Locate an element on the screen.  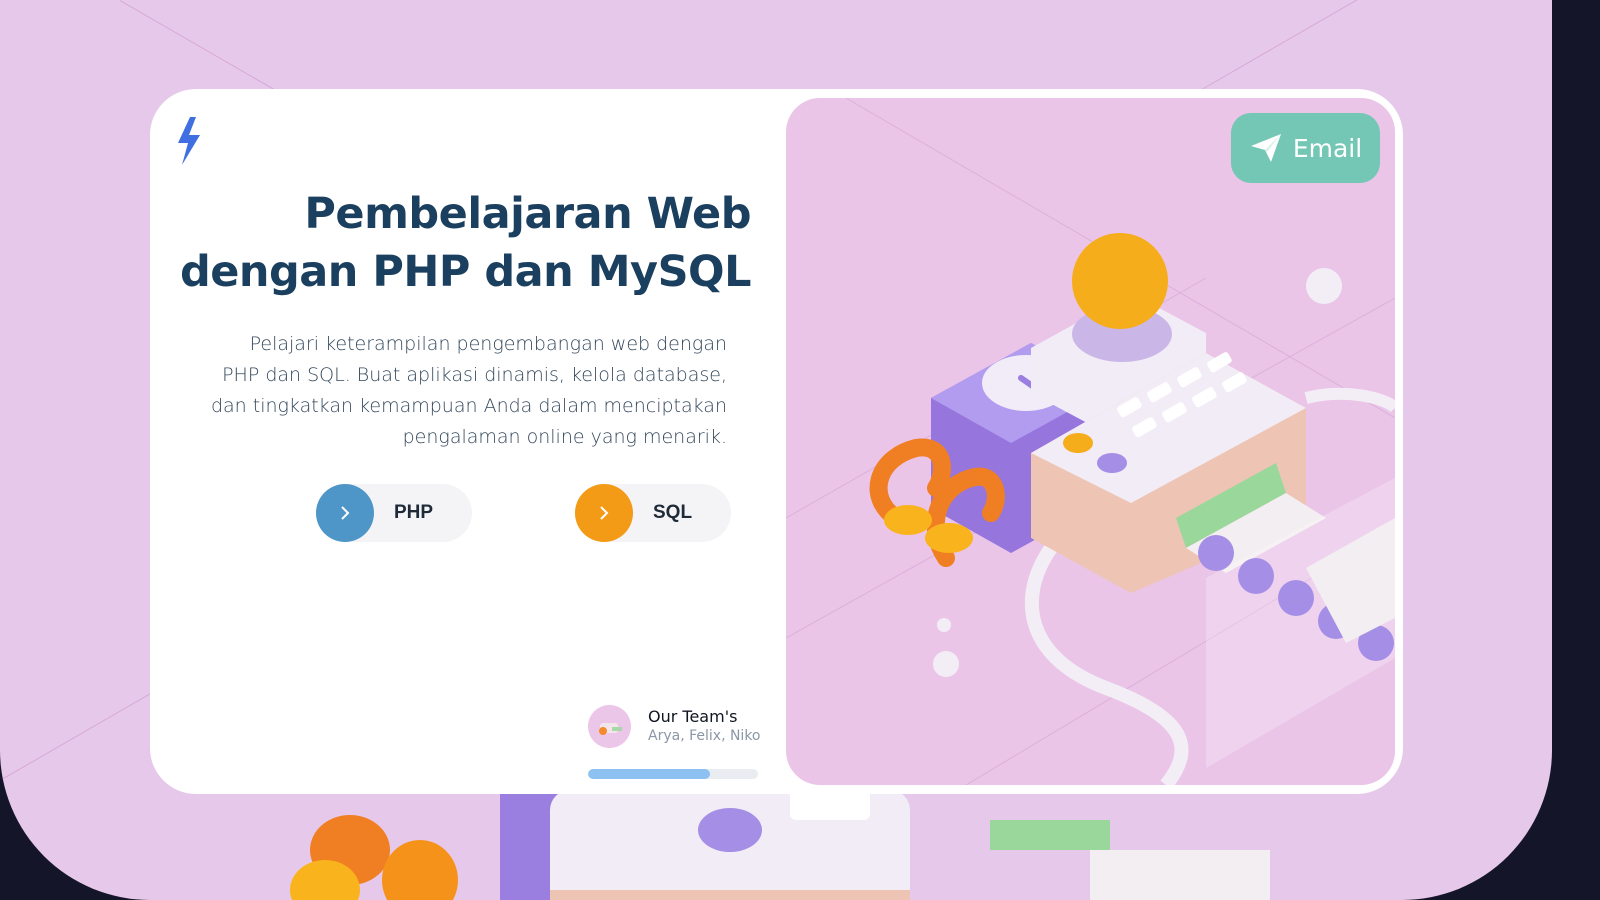
progress-bar is located at coordinates (673, 774).